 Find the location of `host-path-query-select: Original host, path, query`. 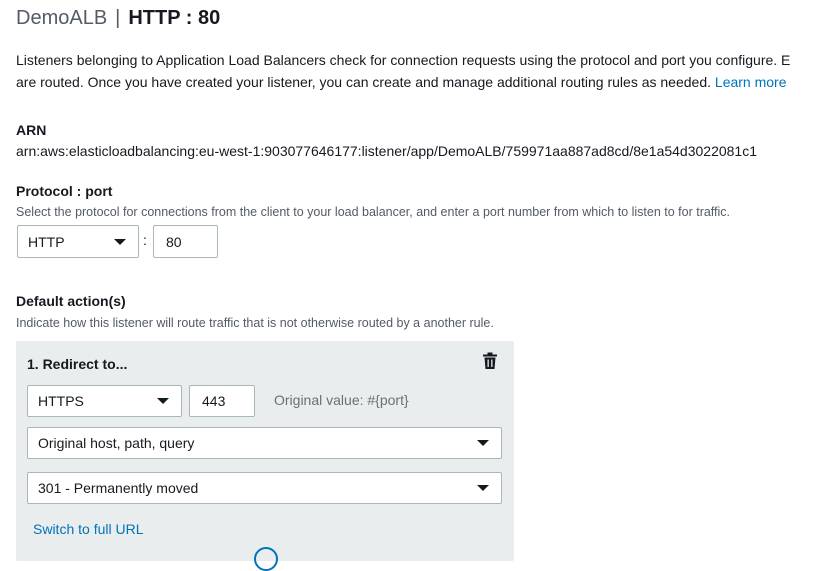

host-path-query-select: Original host, path, query is located at coordinates (264, 443).